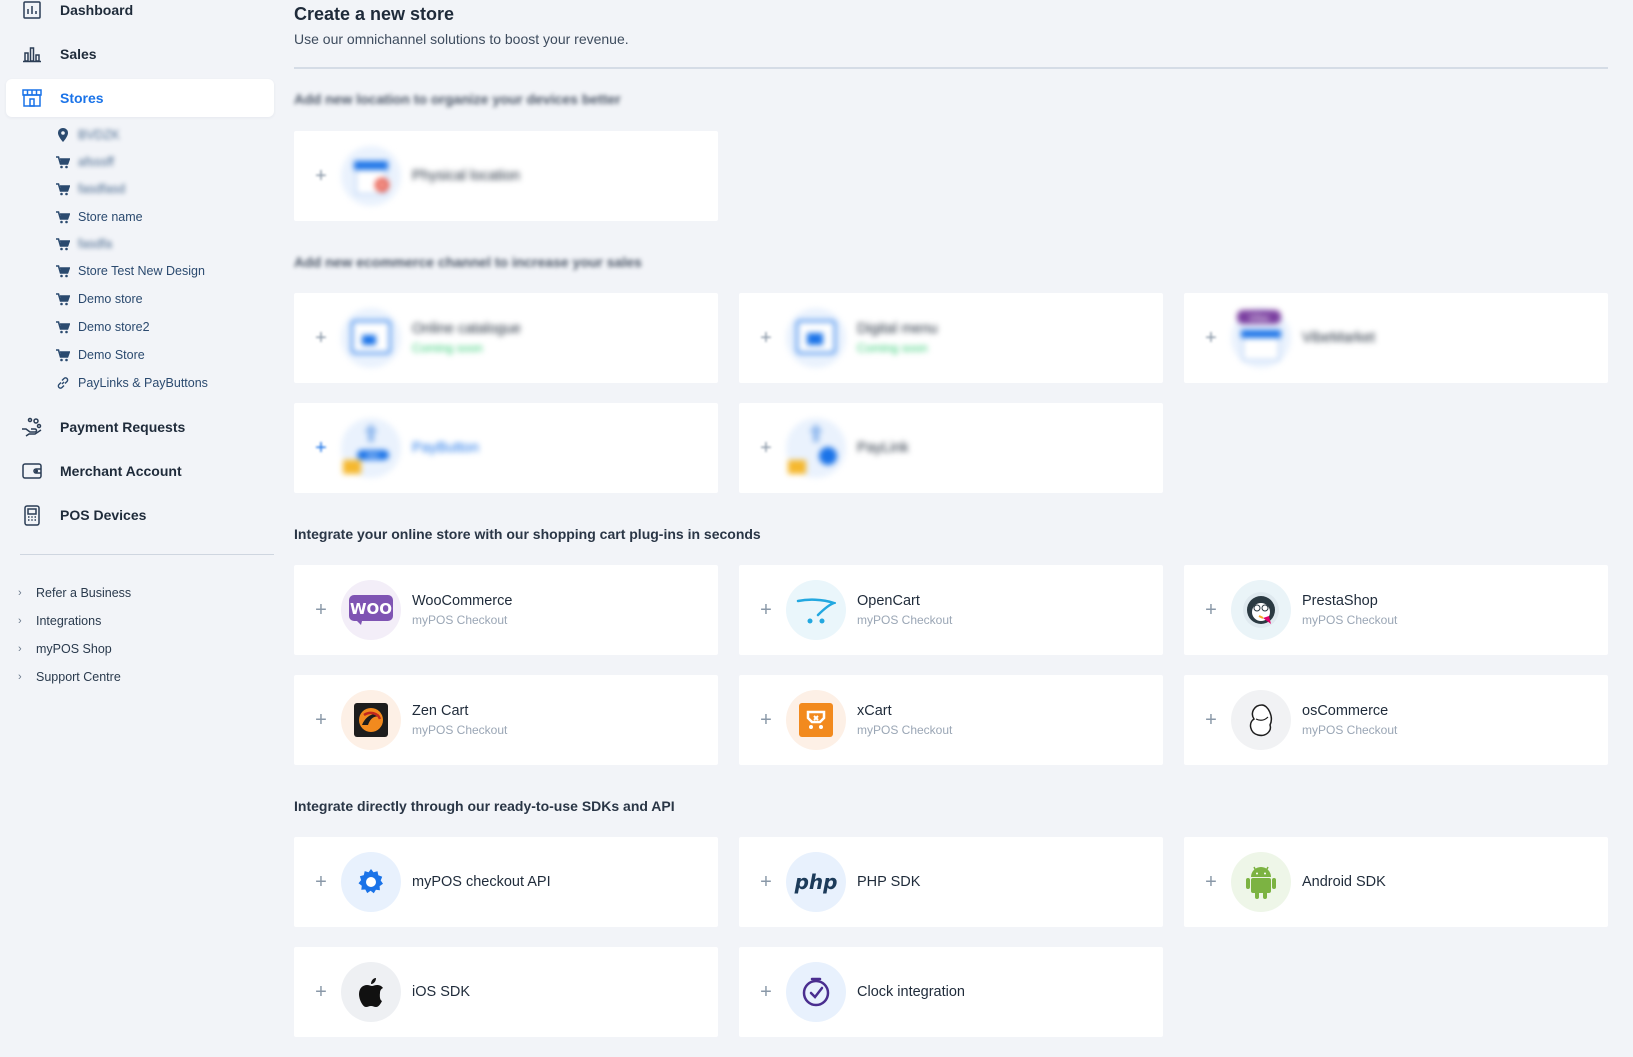 The width and height of the screenshot is (1633, 1057). I want to click on link-integrations: › Integrations, so click(59, 621).